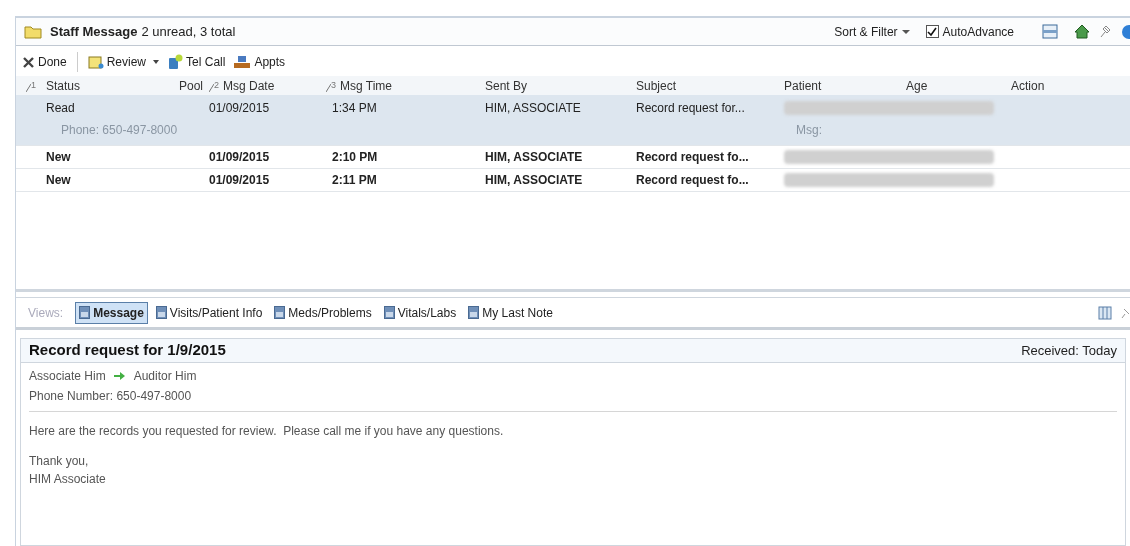 The height and width of the screenshot is (546, 1130). Describe the element at coordinates (932, 31) in the screenshot. I see `checkbox` at that location.